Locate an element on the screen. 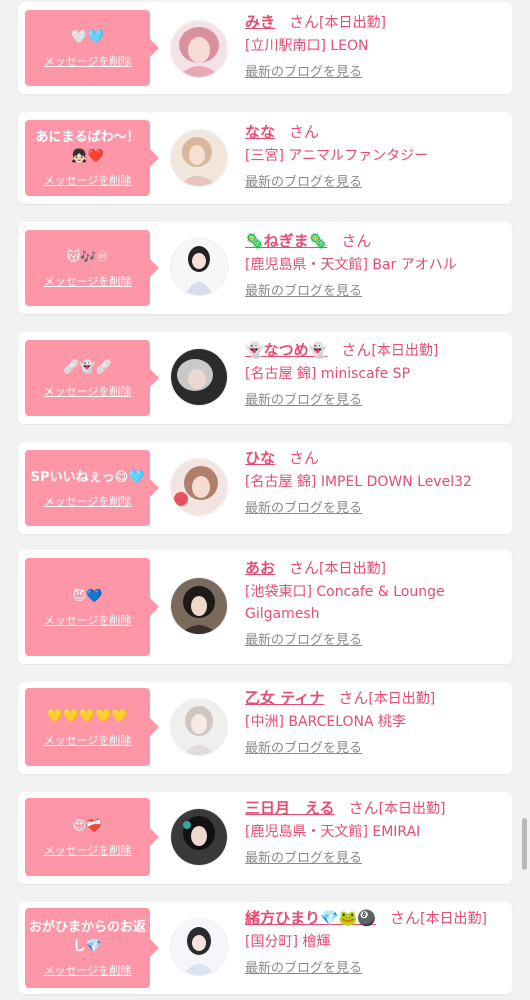 Image resolution: width=530 pixels, height=1000 pixels. cast-name-link: ひな is located at coordinates (260, 458).